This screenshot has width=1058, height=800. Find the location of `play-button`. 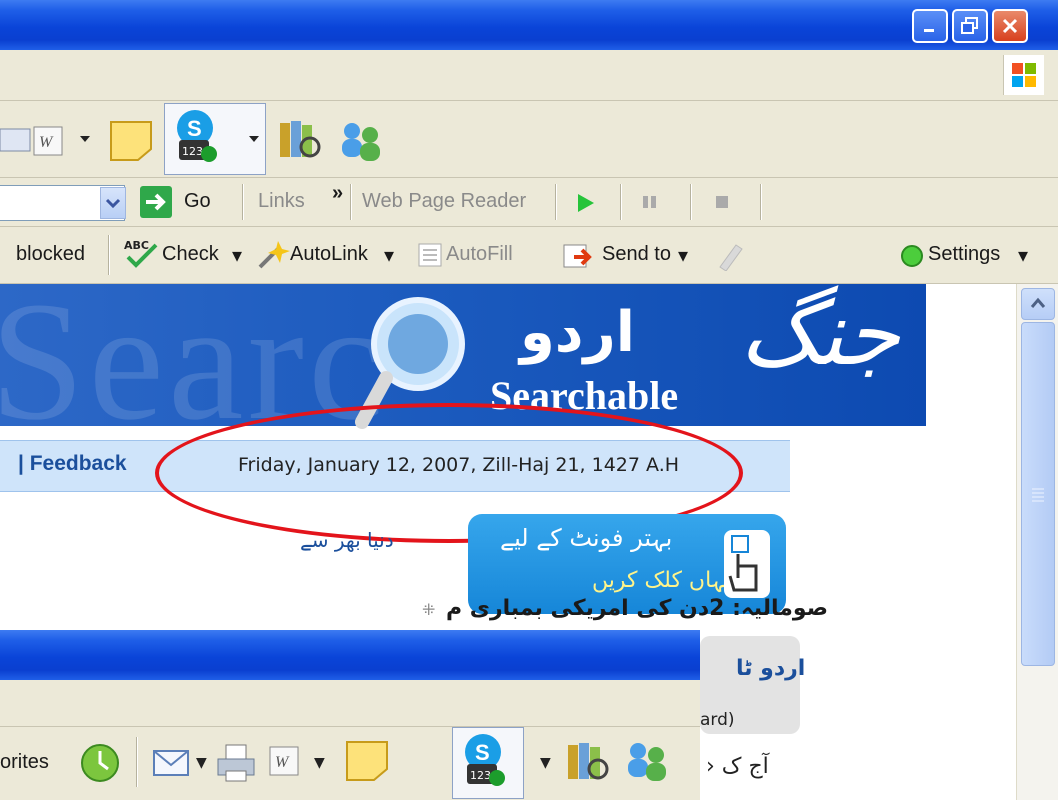

play-button is located at coordinates (586, 205).